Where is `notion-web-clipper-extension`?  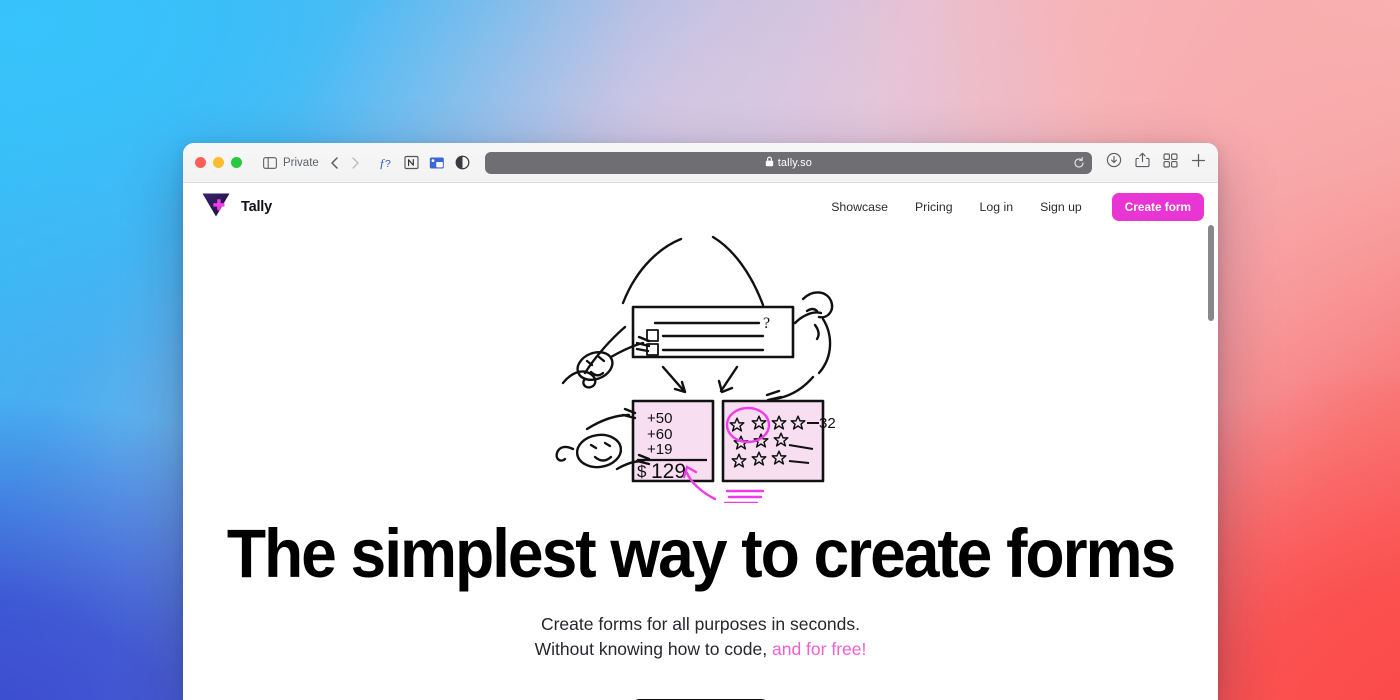 notion-web-clipper-extension is located at coordinates (411, 162).